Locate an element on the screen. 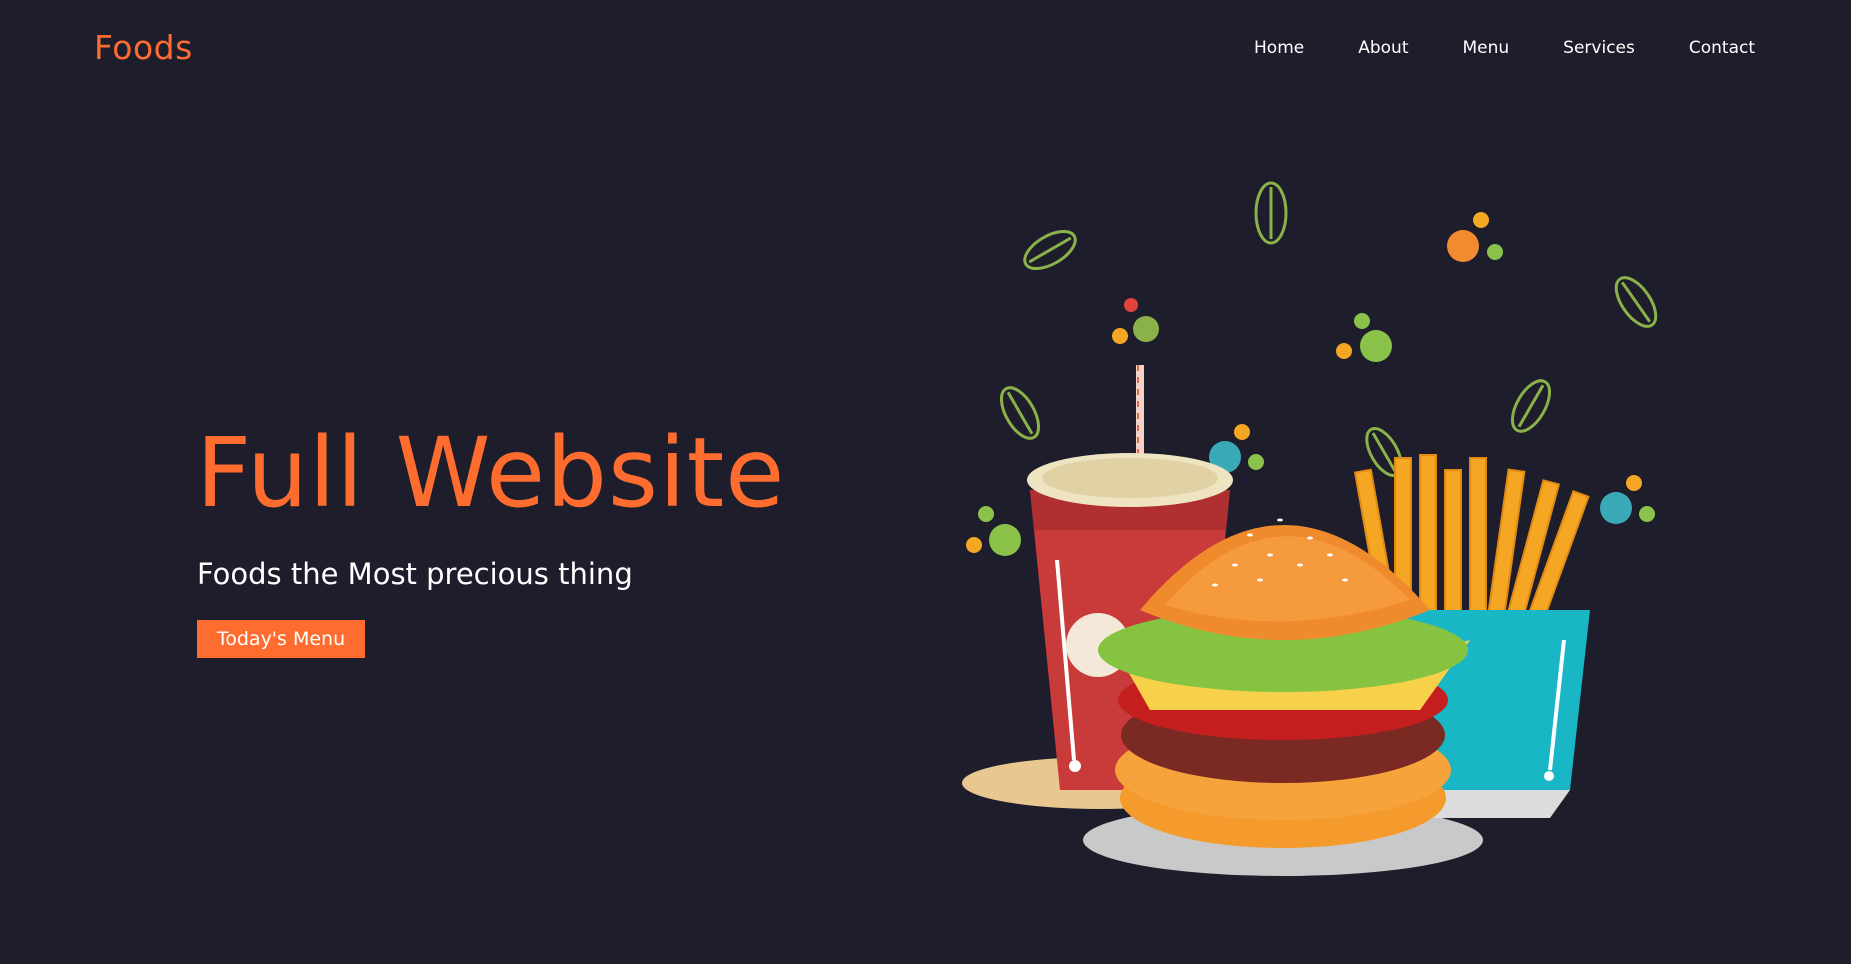 Image resolution: width=1851 pixels, height=964 pixels. brand-logo: Foods is located at coordinates (143, 47).